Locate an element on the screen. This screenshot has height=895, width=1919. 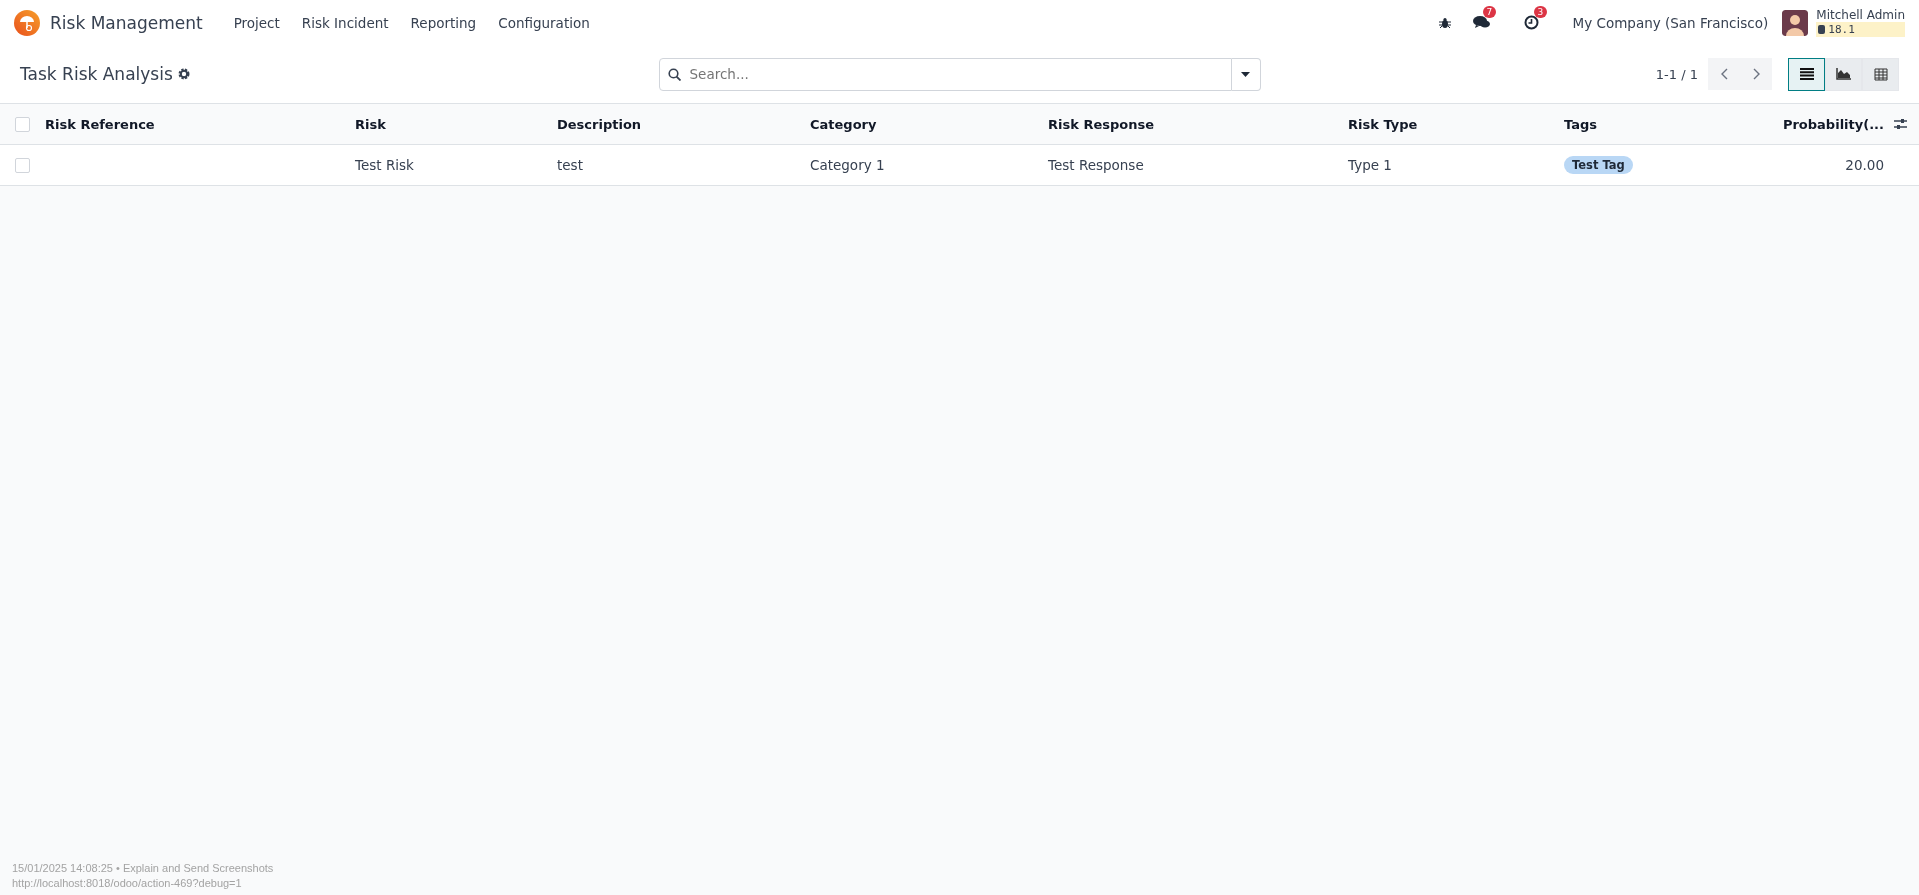
table-icon is located at coordinates (1880, 74).